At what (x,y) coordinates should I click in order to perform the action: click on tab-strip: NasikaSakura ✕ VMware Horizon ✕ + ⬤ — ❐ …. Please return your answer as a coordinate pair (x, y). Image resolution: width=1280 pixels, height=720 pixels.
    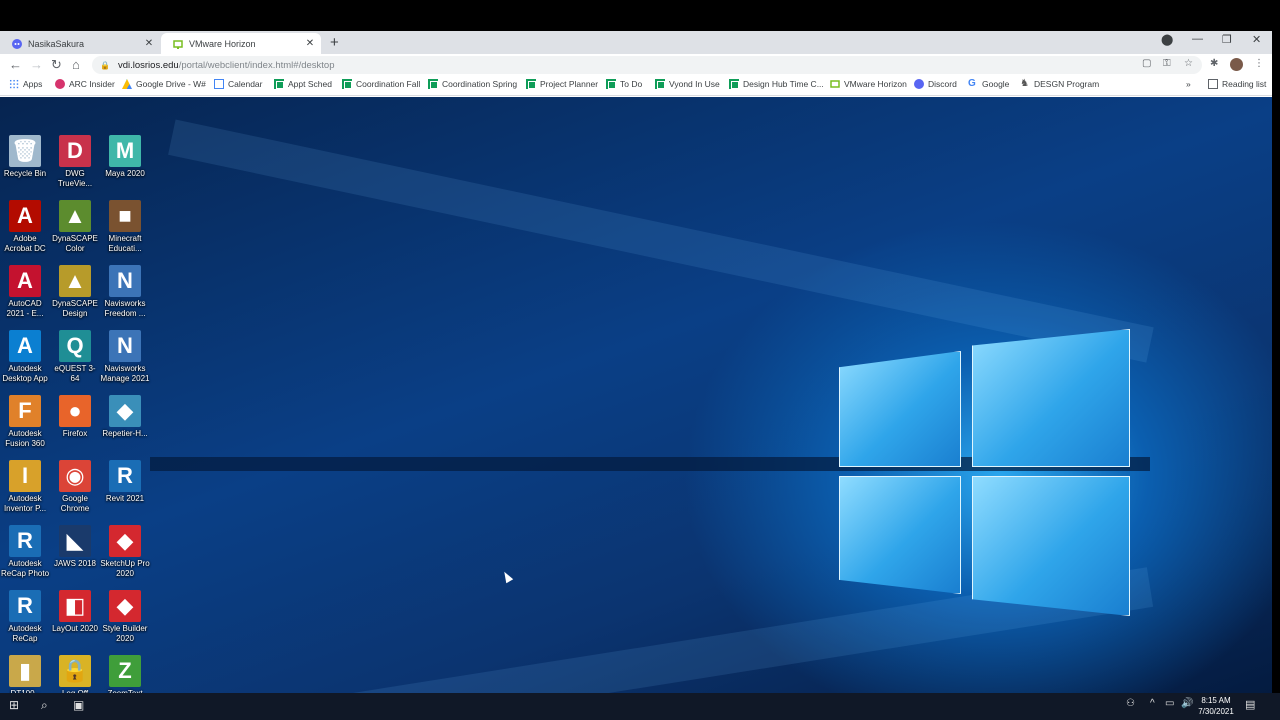
    Looking at the image, I should click on (636, 42).